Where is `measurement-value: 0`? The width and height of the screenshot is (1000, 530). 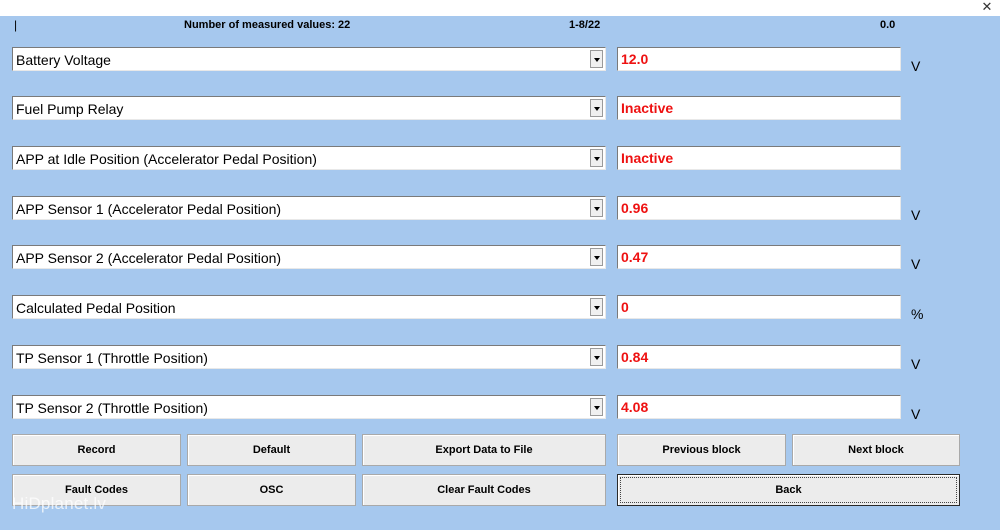
measurement-value: 0 is located at coordinates (625, 307).